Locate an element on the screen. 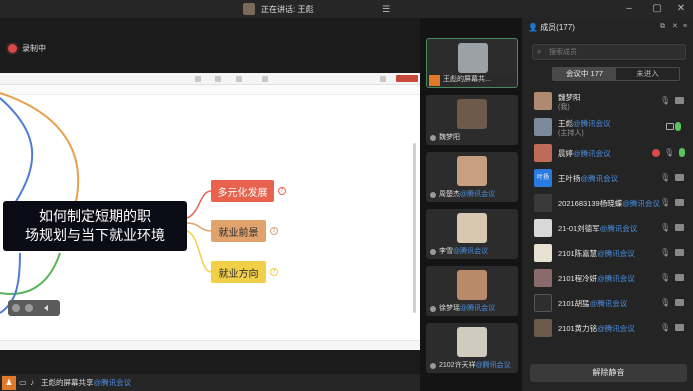 The width and height of the screenshot is (693, 391). mindmap-node-direction: 就业方向 is located at coordinates (238, 272).